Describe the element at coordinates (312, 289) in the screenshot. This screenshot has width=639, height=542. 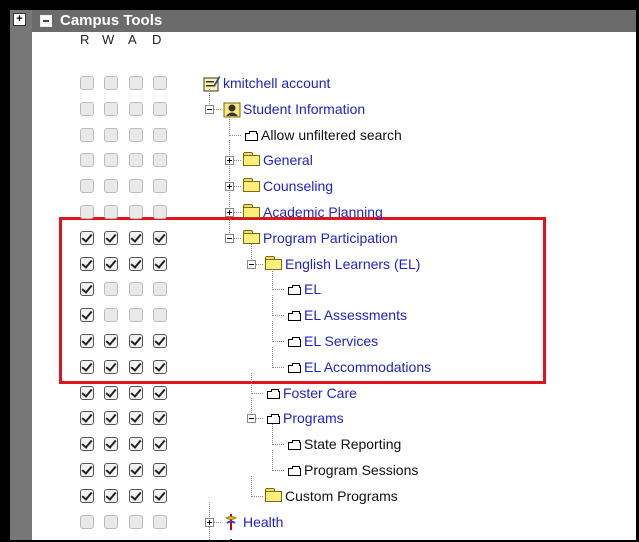
I see `tree-item-label: EL` at that location.